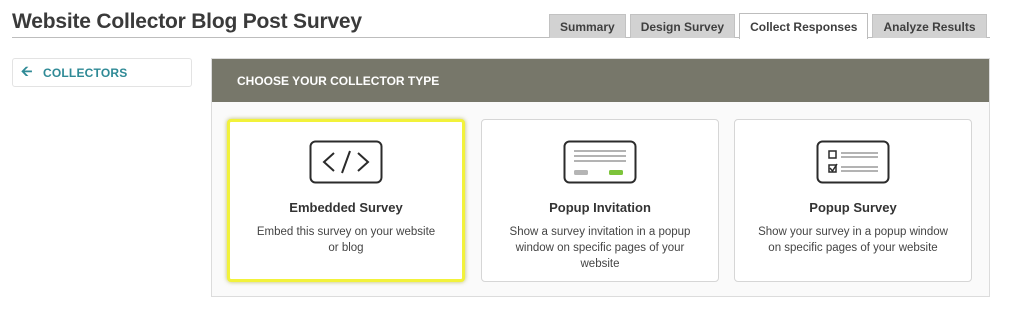 The width and height of the screenshot is (1024, 336). I want to click on card-title: Popup Invitation, so click(600, 207).